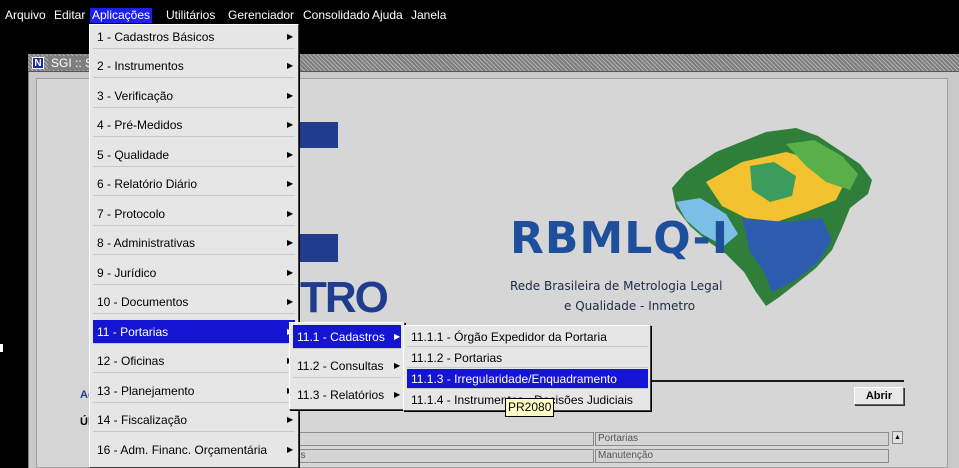 The width and height of the screenshot is (959, 468). Describe the element at coordinates (336, 15) in the screenshot. I see `menu-consolidado: Consolidado` at that location.